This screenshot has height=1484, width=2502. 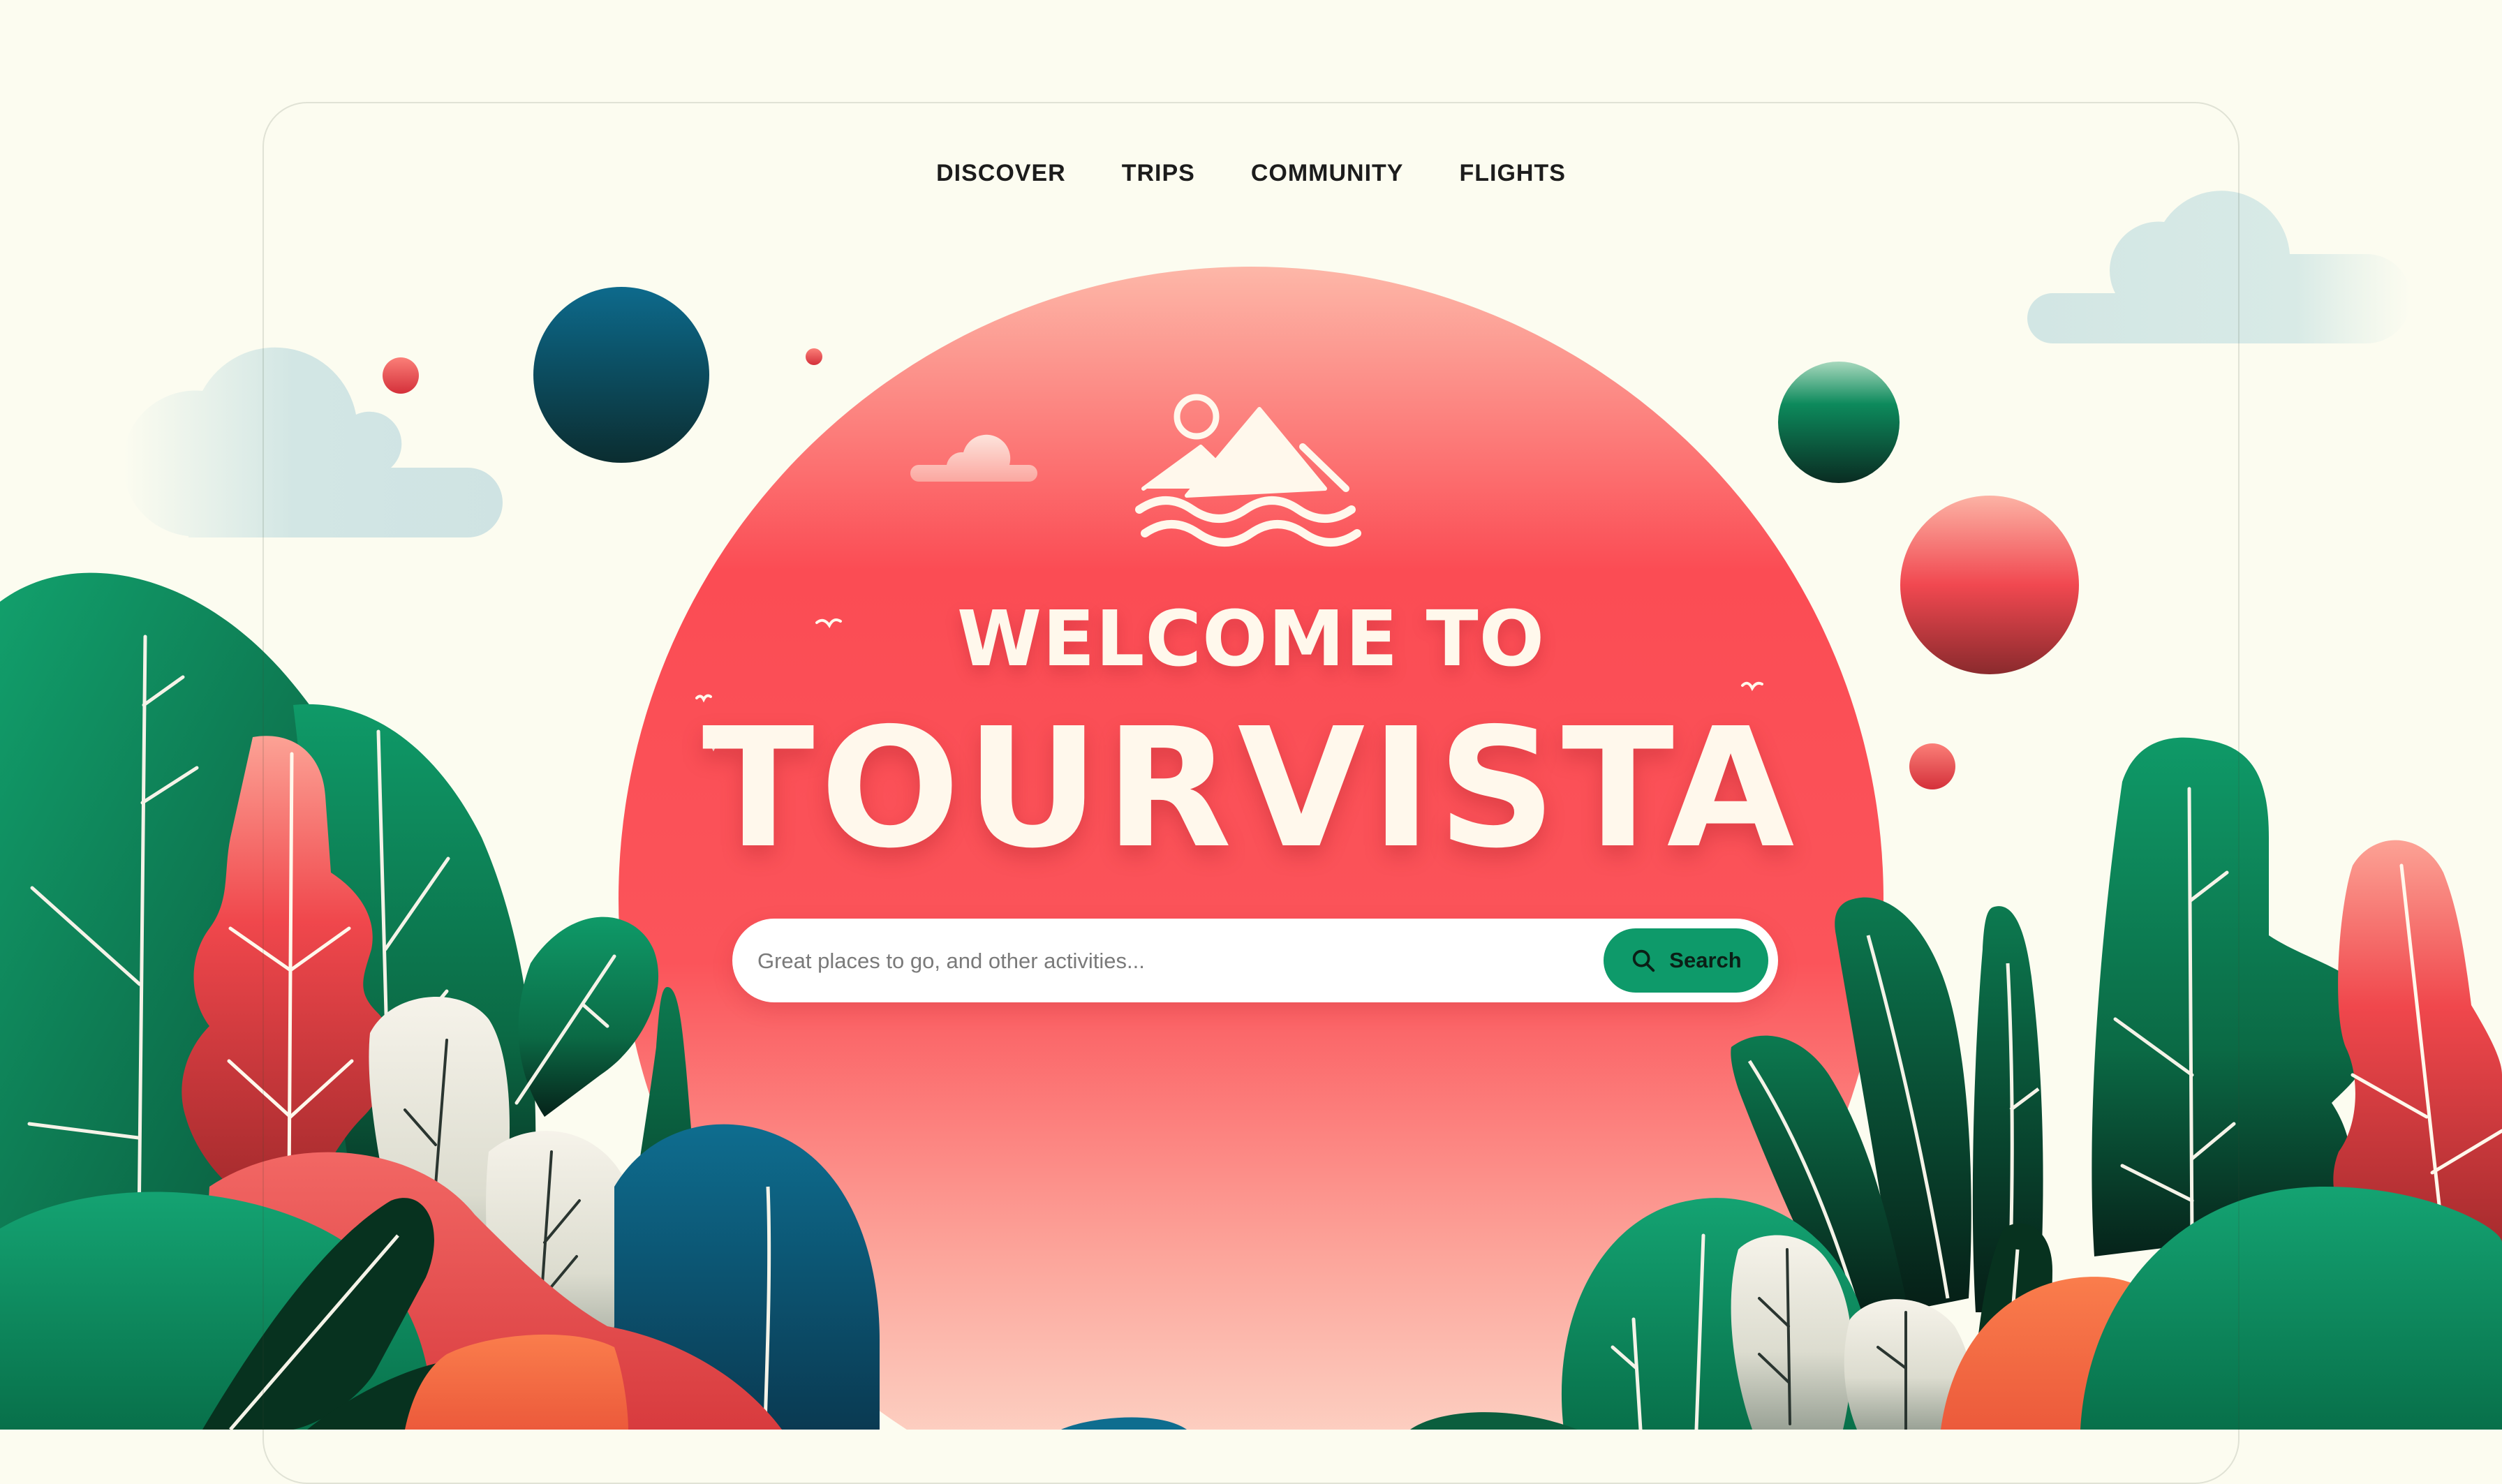 I want to click on right-cloud, so click(x=2220, y=267).